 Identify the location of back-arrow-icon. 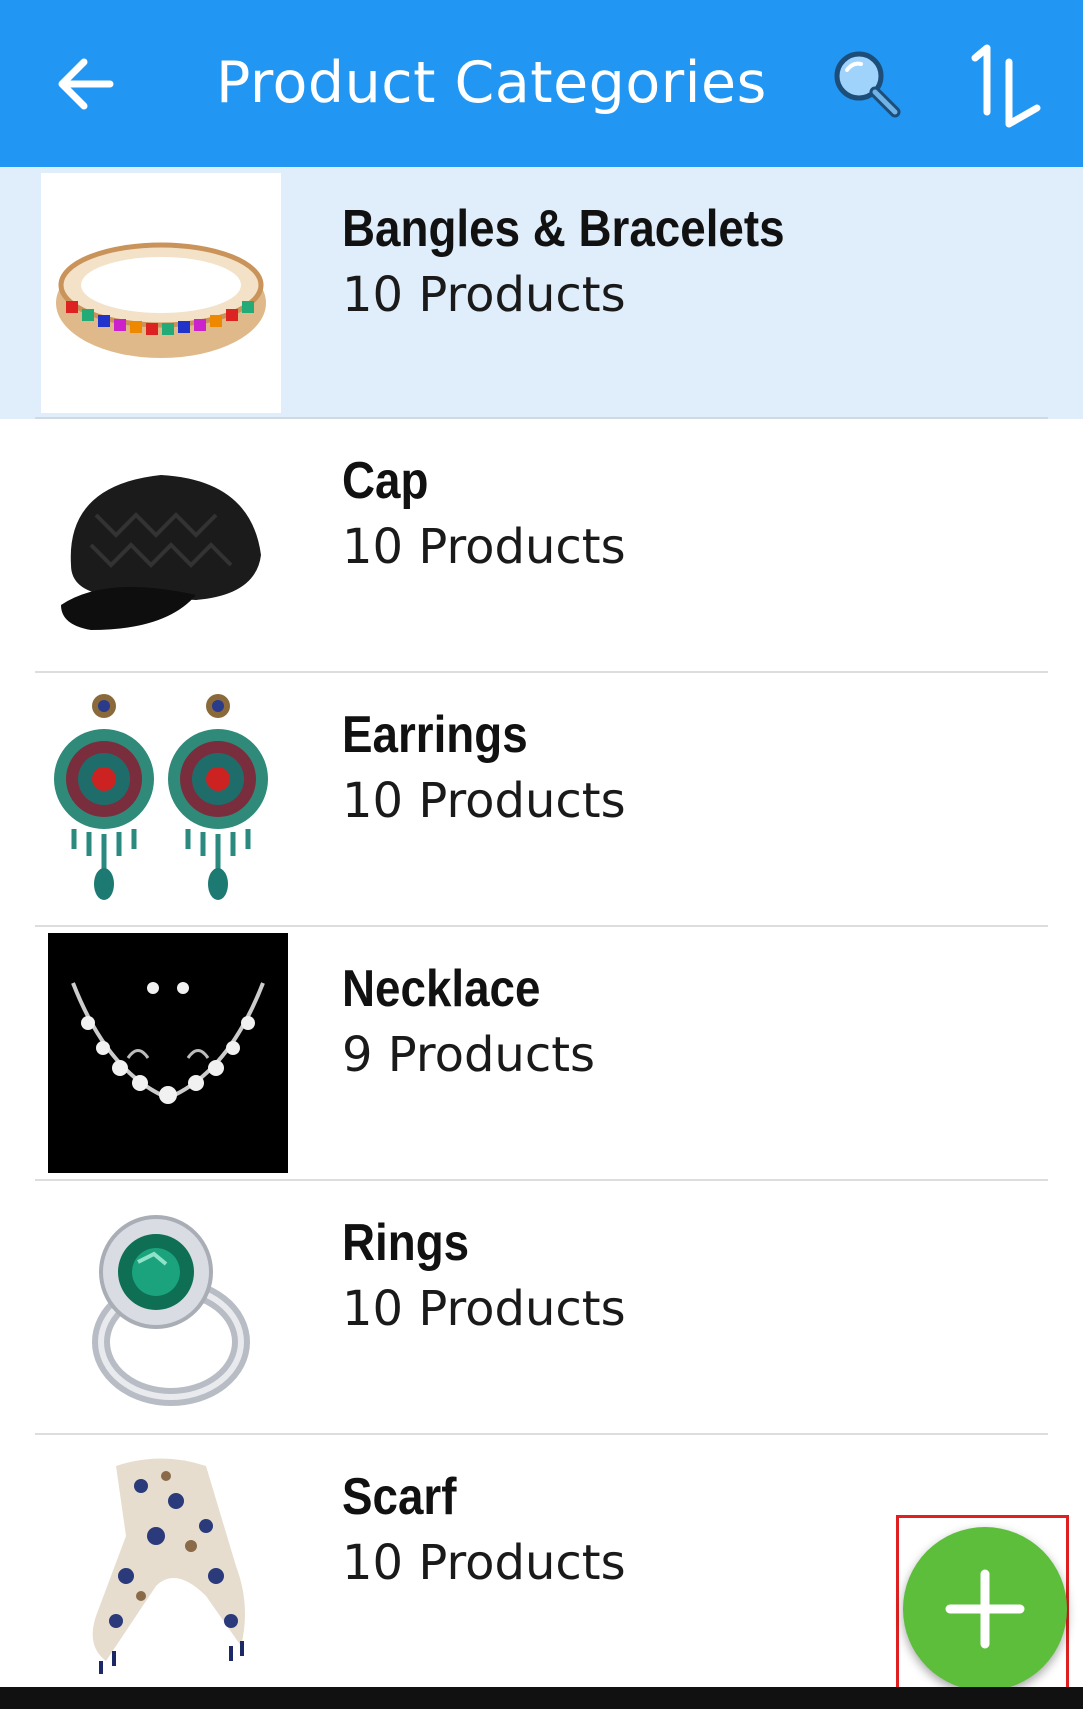
(86, 84).